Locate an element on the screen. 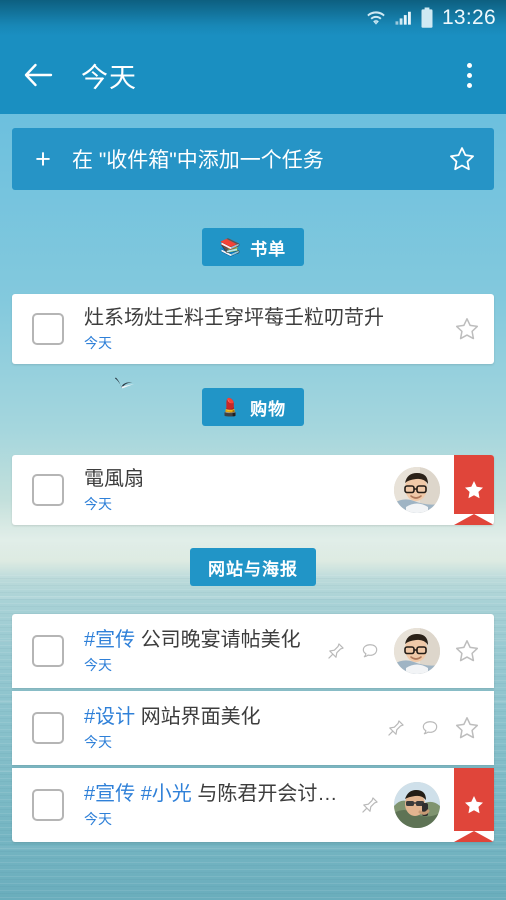 This screenshot has width=506, height=900. task-row: #设计 网站界面美化 今天 is located at coordinates (253, 728).